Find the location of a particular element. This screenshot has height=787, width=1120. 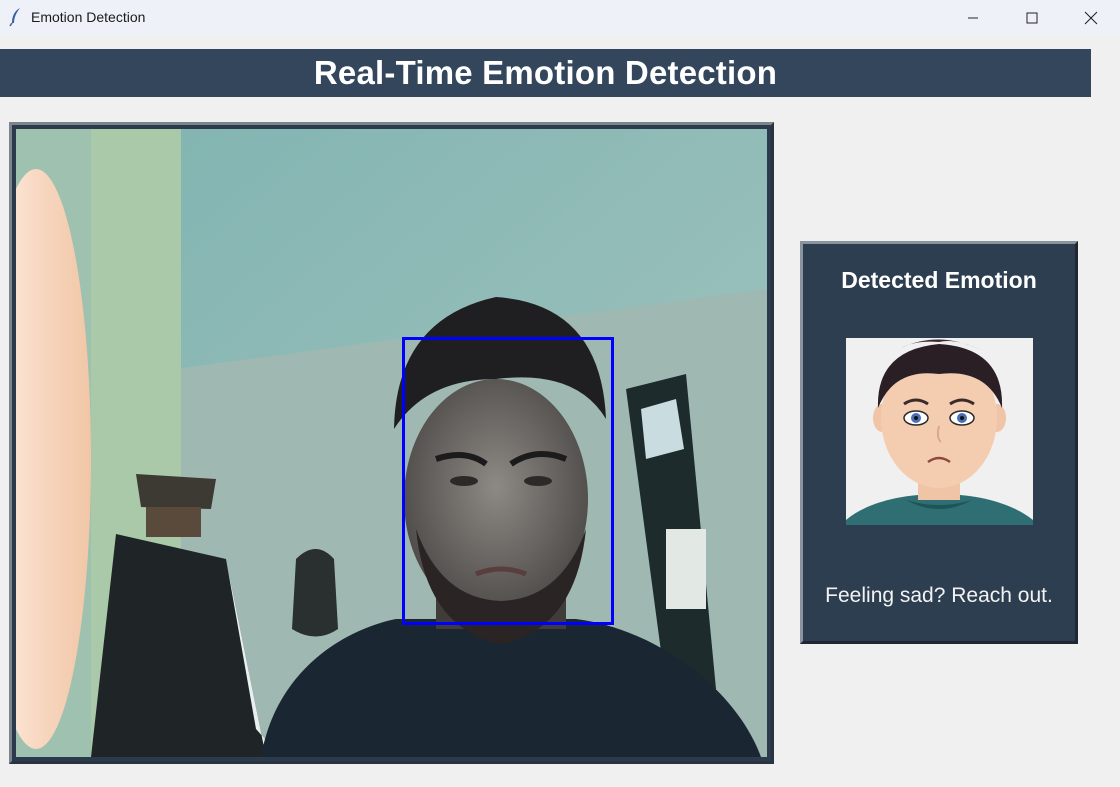

page-title: Real-Time Emotion Detection is located at coordinates (545, 72).